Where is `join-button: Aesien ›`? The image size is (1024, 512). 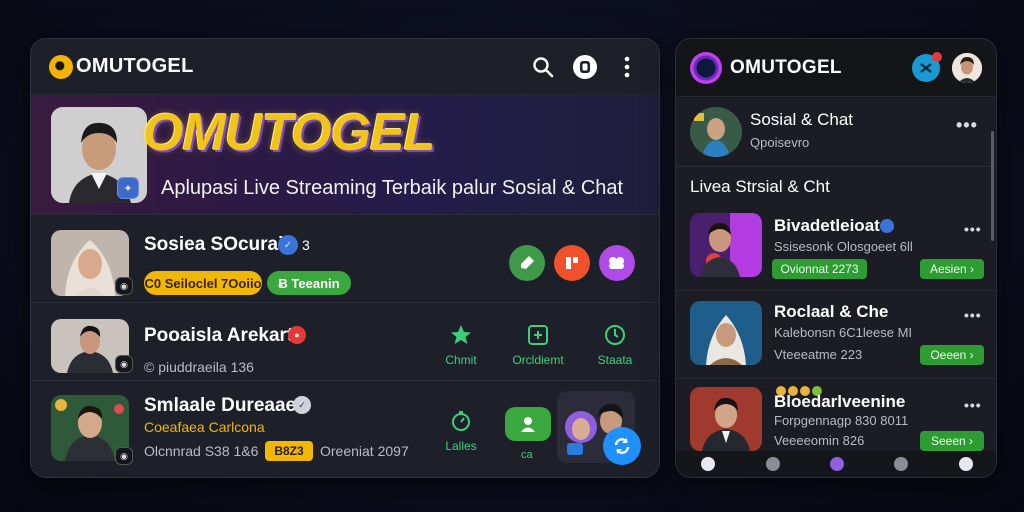 join-button: Aesien › is located at coordinates (952, 269).